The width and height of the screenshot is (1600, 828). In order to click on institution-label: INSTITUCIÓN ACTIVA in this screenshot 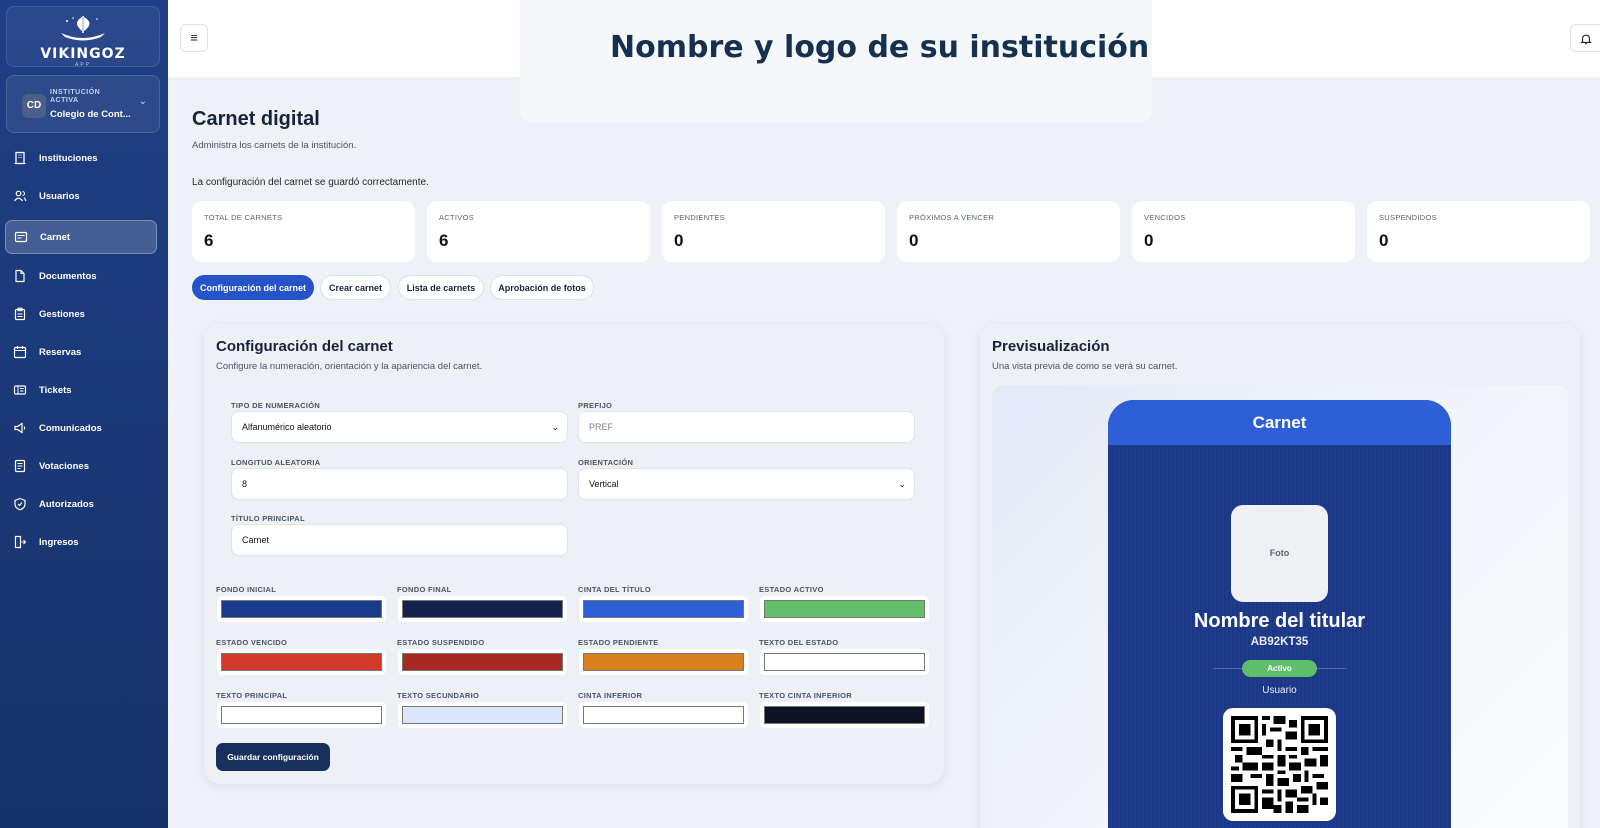, I will do `click(75, 96)`.